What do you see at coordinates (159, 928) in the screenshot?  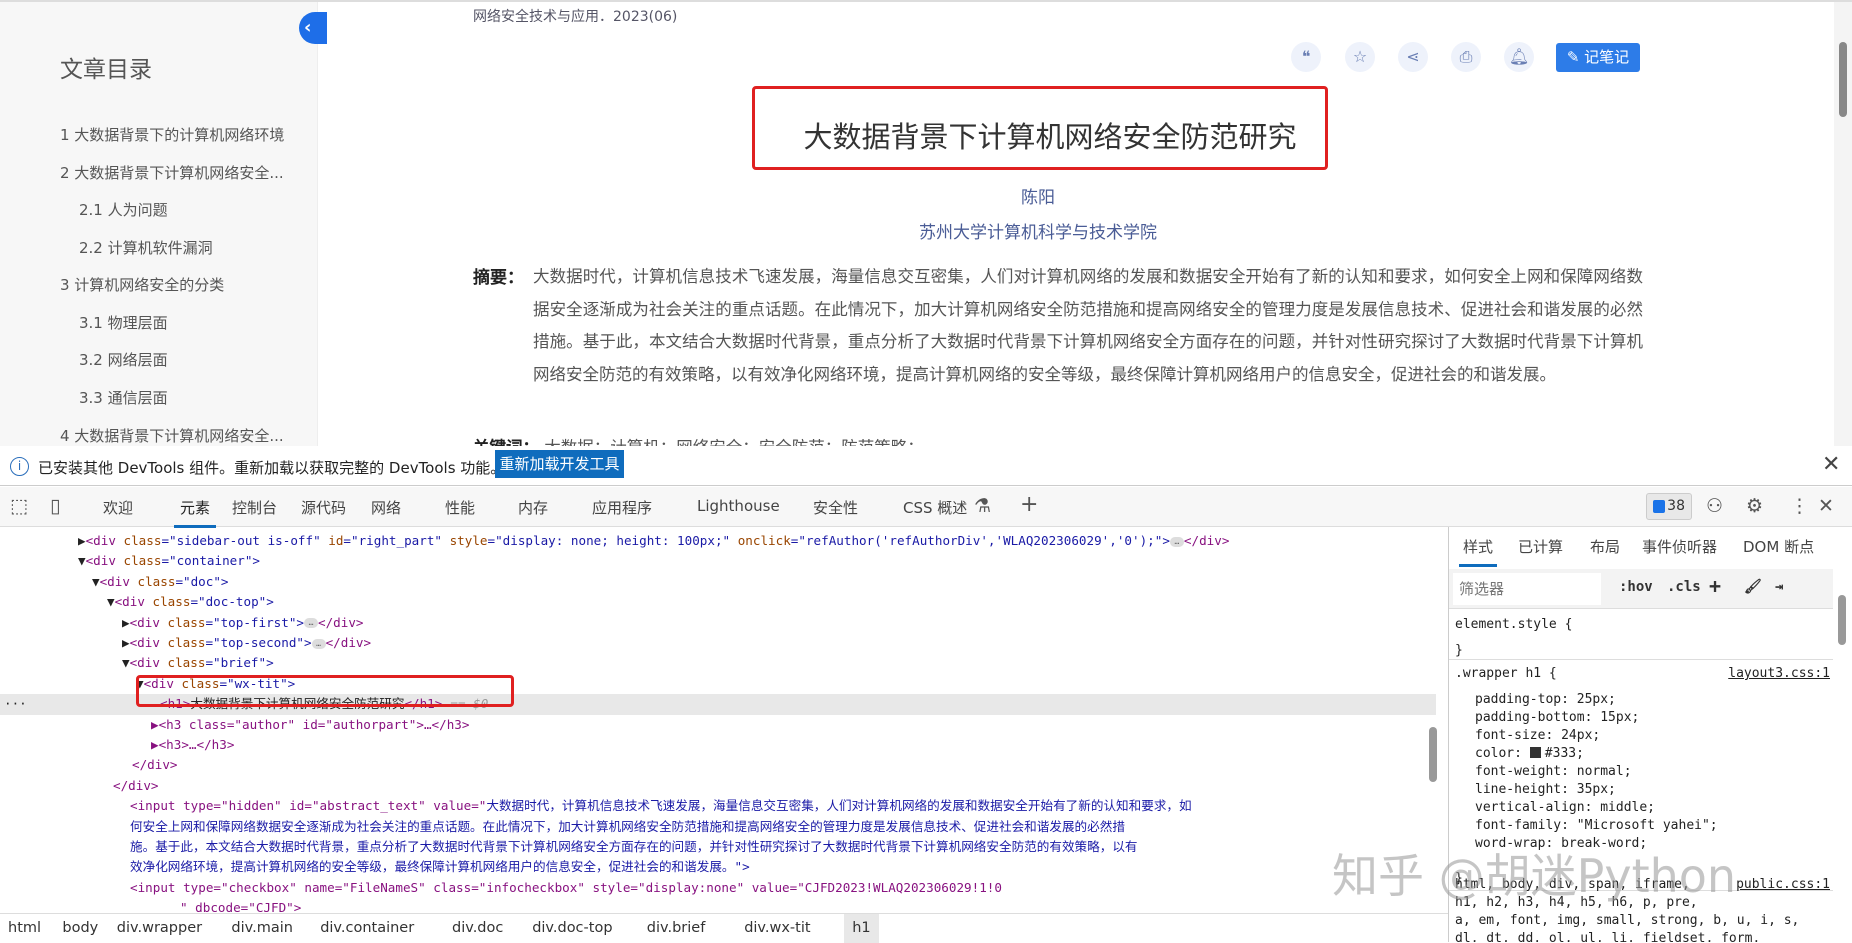 I see `breadcrumb-item: div.wrapper` at bounding box center [159, 928].